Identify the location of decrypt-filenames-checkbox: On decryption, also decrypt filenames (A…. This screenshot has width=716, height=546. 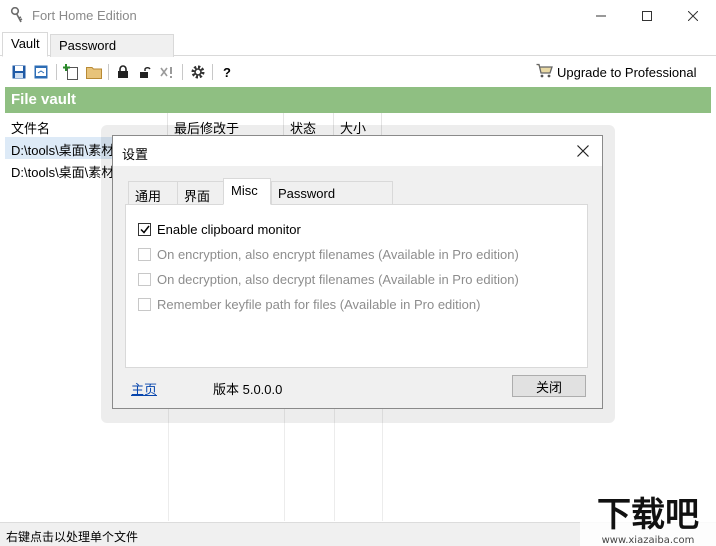
(328, 279).